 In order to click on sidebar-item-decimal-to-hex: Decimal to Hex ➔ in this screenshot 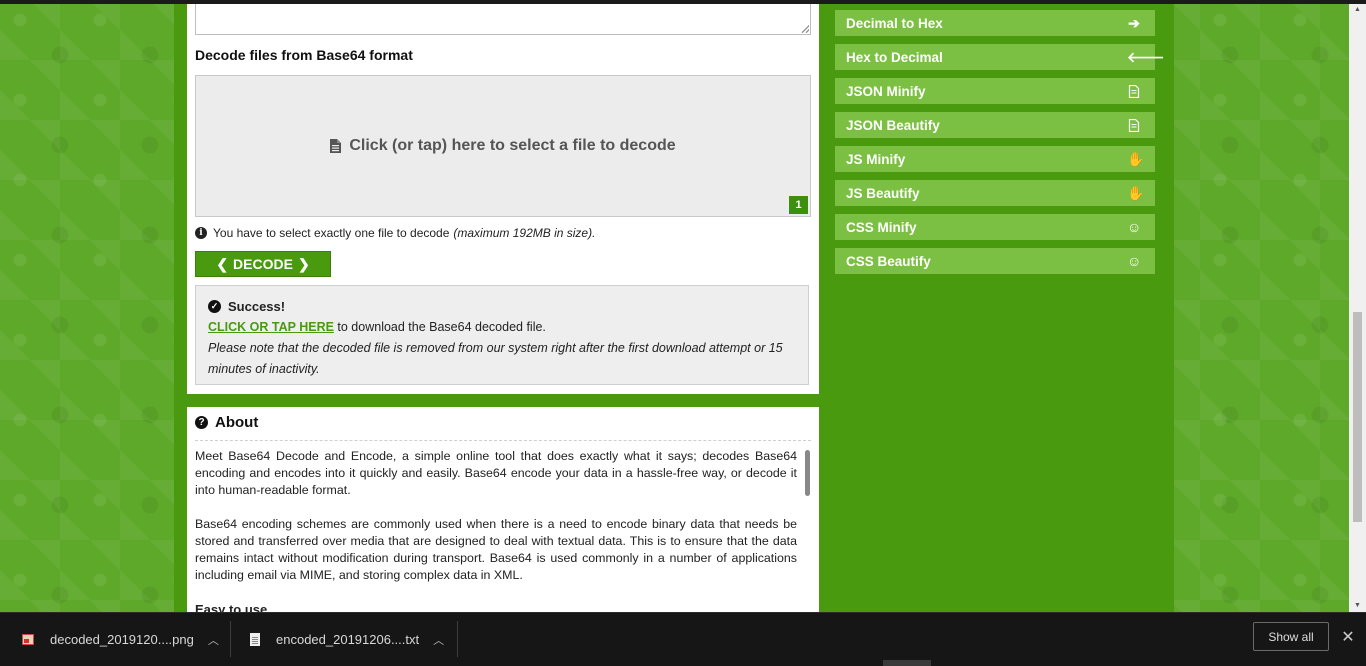, I will do `click(995, 23)`.